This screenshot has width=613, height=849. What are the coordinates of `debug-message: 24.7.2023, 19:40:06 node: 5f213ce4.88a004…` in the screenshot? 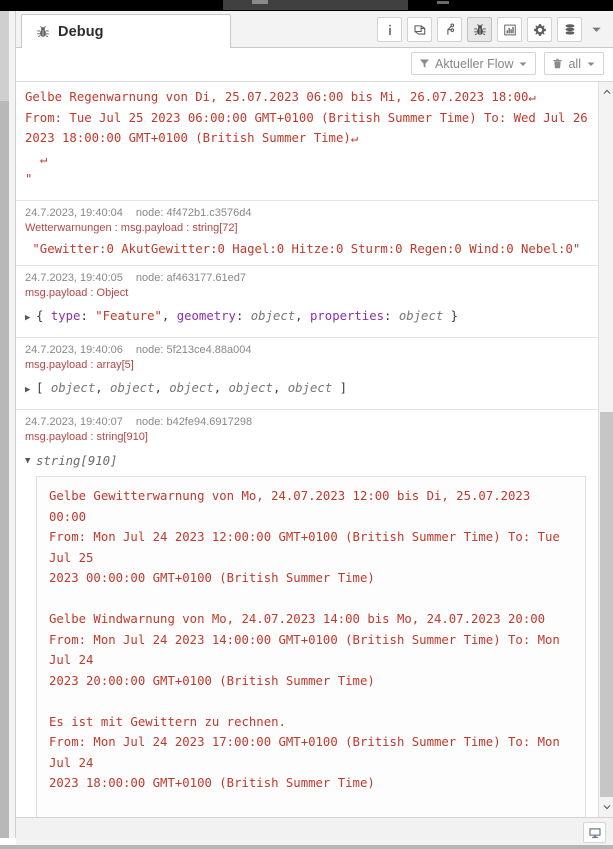 It's located at (307, 374).